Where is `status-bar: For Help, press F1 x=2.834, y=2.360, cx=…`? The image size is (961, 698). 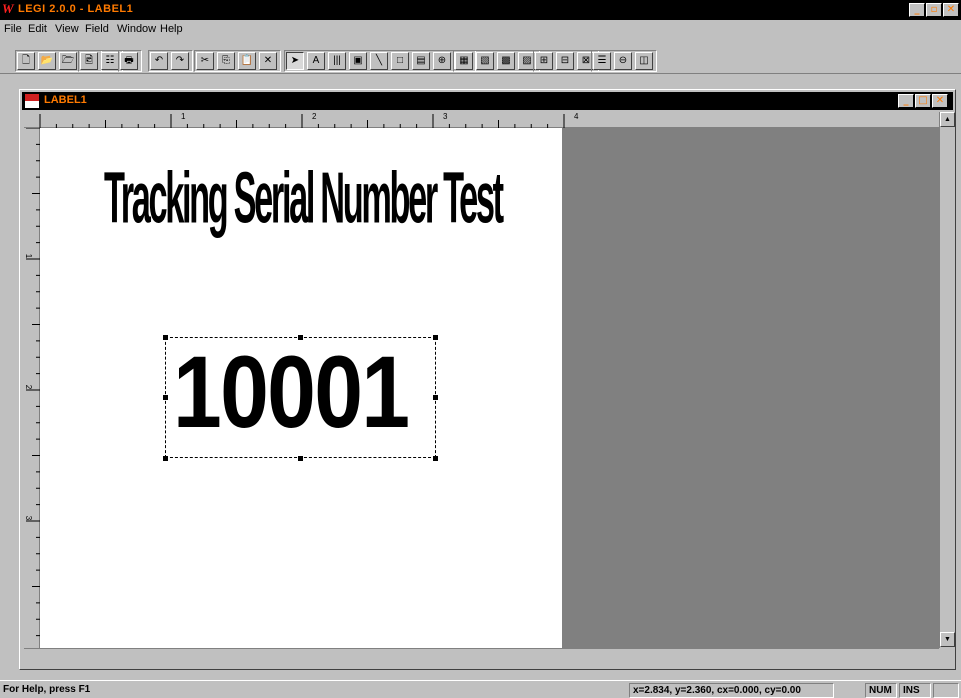 status-bar: For Help, press F1 x=2.834, y=2.360, cx=… is located at coordinates (480, 689).